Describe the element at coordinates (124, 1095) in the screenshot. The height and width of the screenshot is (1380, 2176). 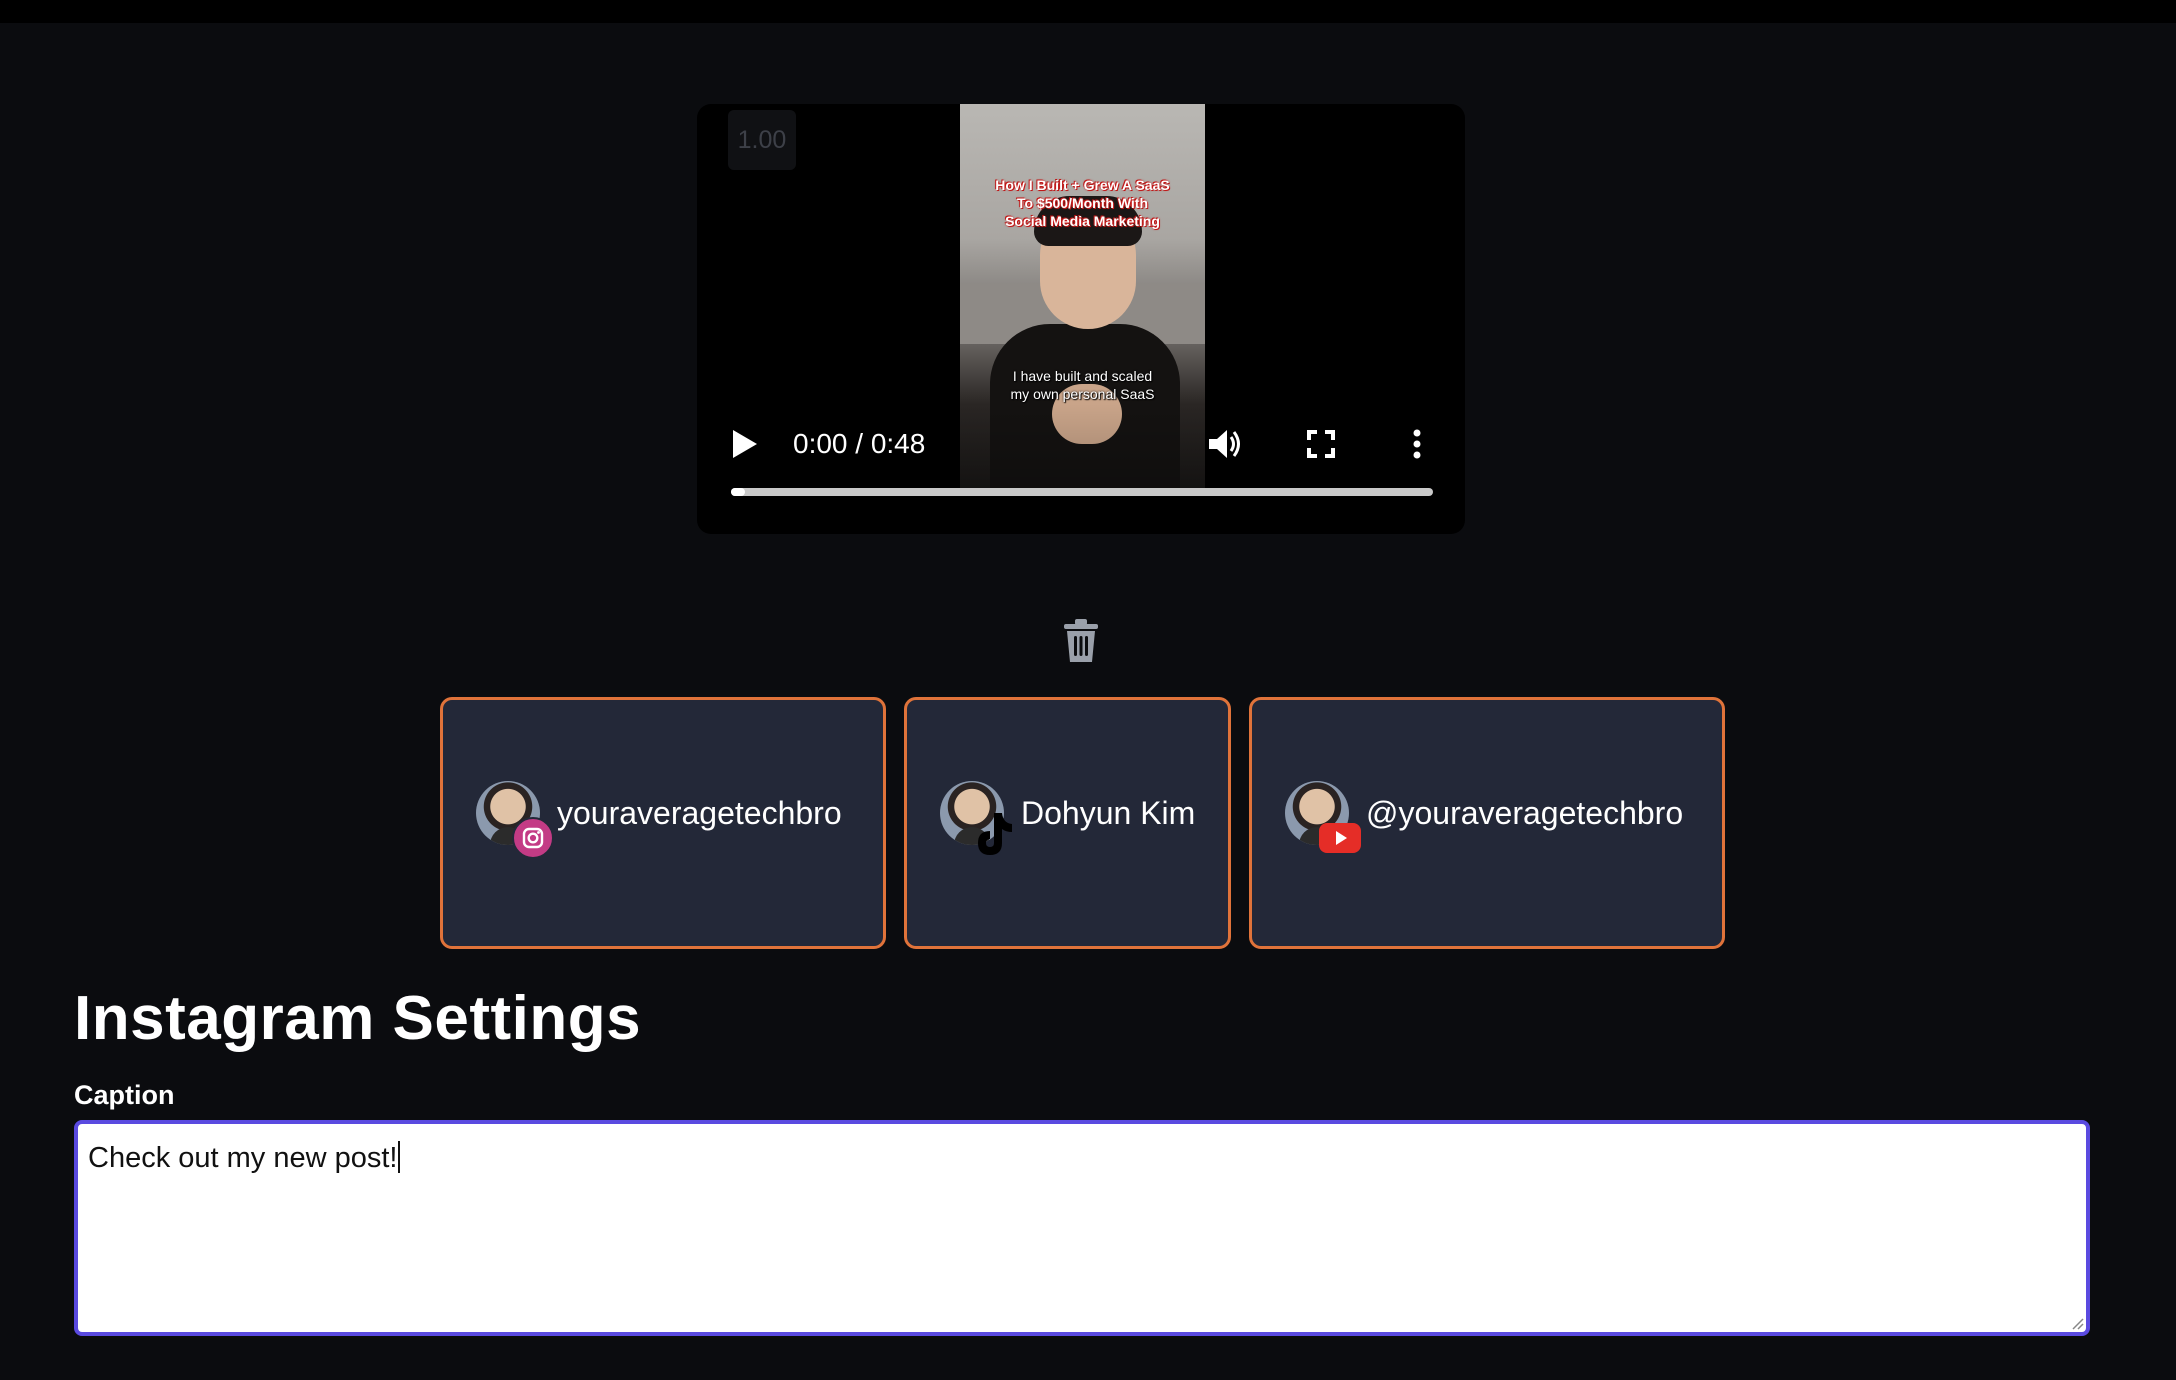
I see `caption-label: Caption` at that location.